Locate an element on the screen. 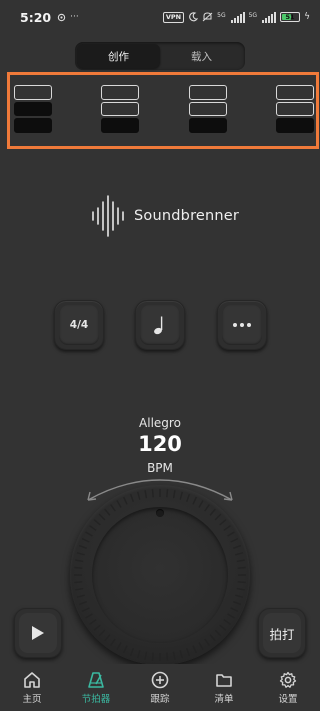 This screenshot has width=320, height=711. play-icon is located at coordinates (38, 633).